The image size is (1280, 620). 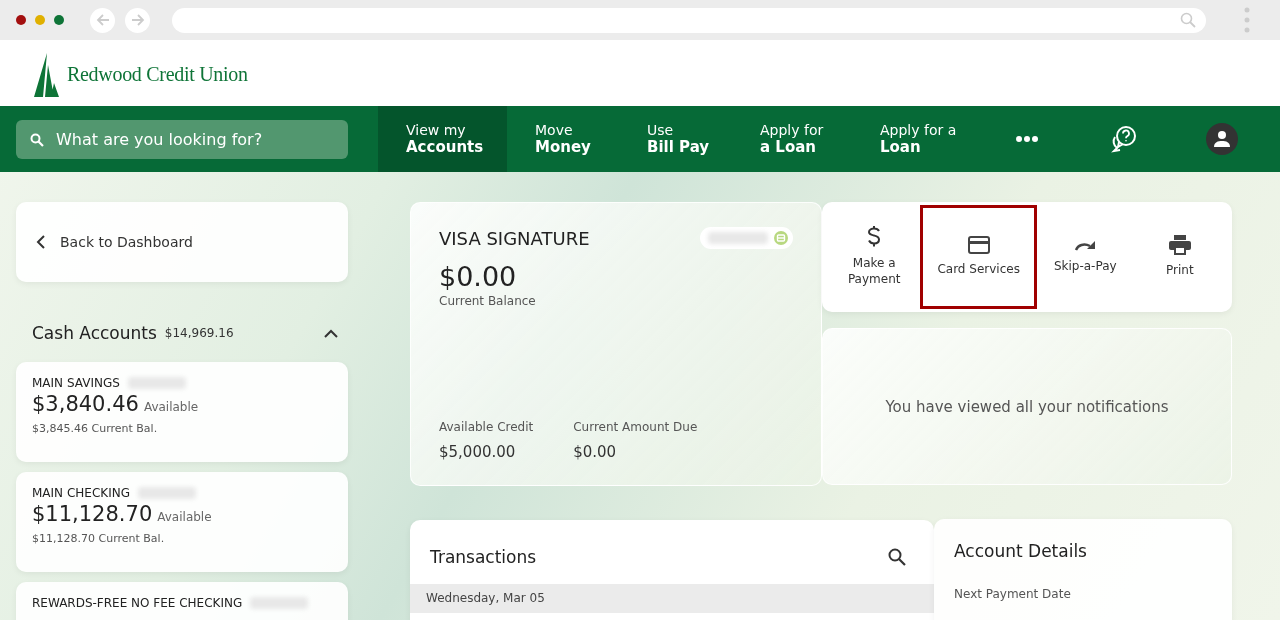 What do you see at coordinates (102, 20) in the screenshot?
I see `back-arrow-icon` at bounding box center [102, 20].